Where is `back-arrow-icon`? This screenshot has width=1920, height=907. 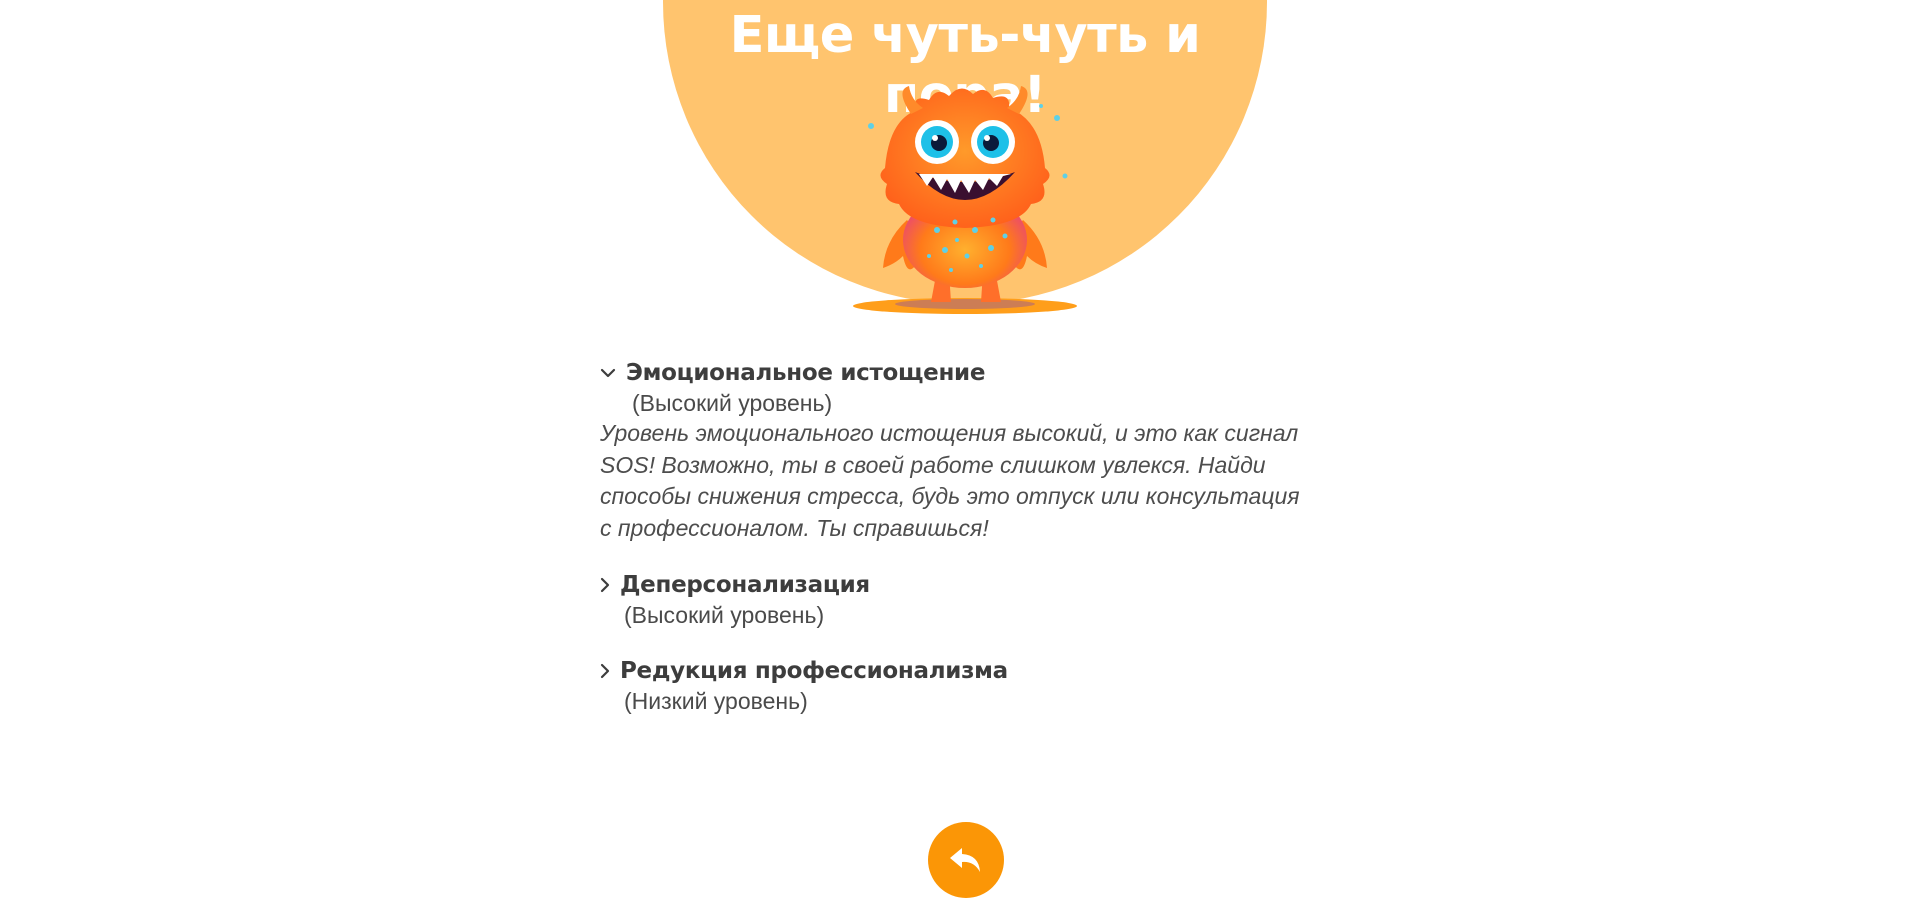 back-arrow-icon is located at coordinates (965, 860).